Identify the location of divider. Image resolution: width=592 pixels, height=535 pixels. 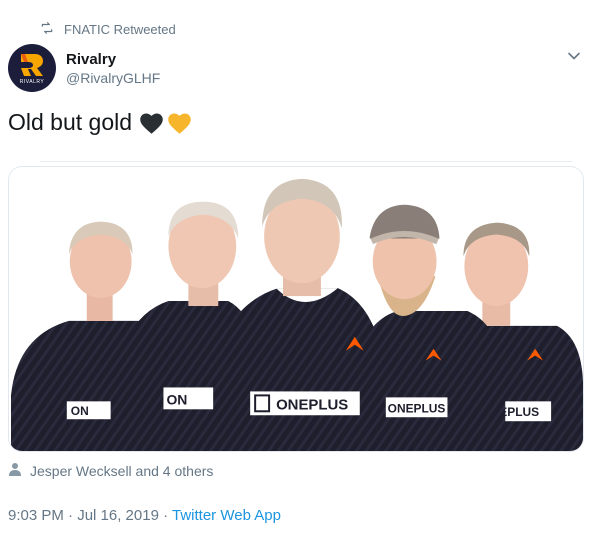
(306, 161).